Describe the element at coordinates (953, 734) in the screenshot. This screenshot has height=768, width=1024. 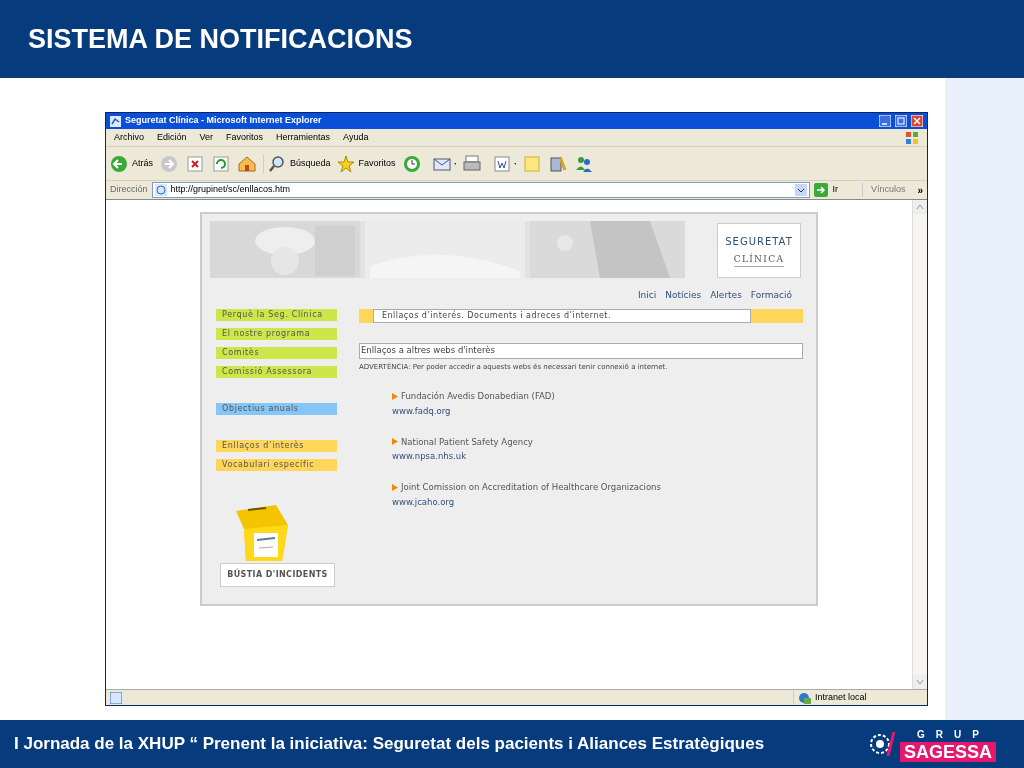
I see `logo-subtitle: GRUP` at that location.